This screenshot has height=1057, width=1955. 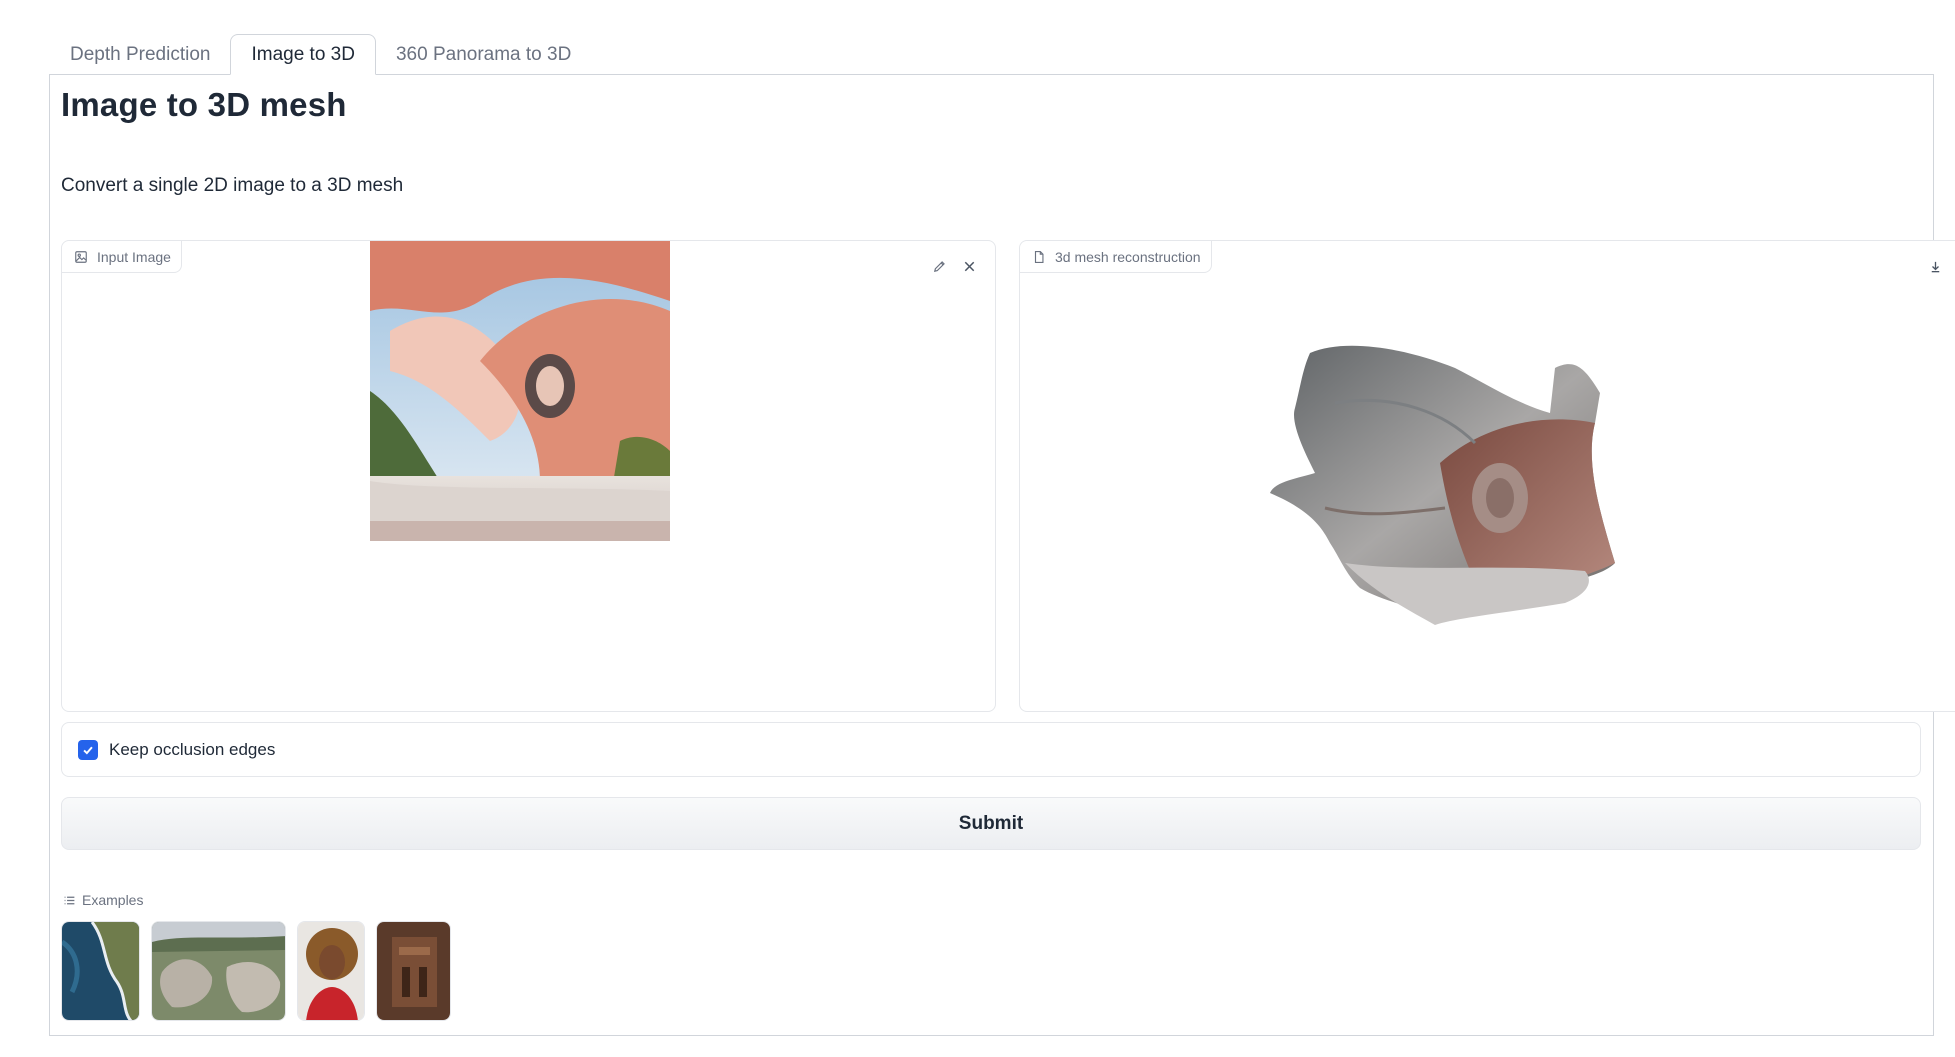 I want to click on mesh-render, so click(x=1455, y=488).